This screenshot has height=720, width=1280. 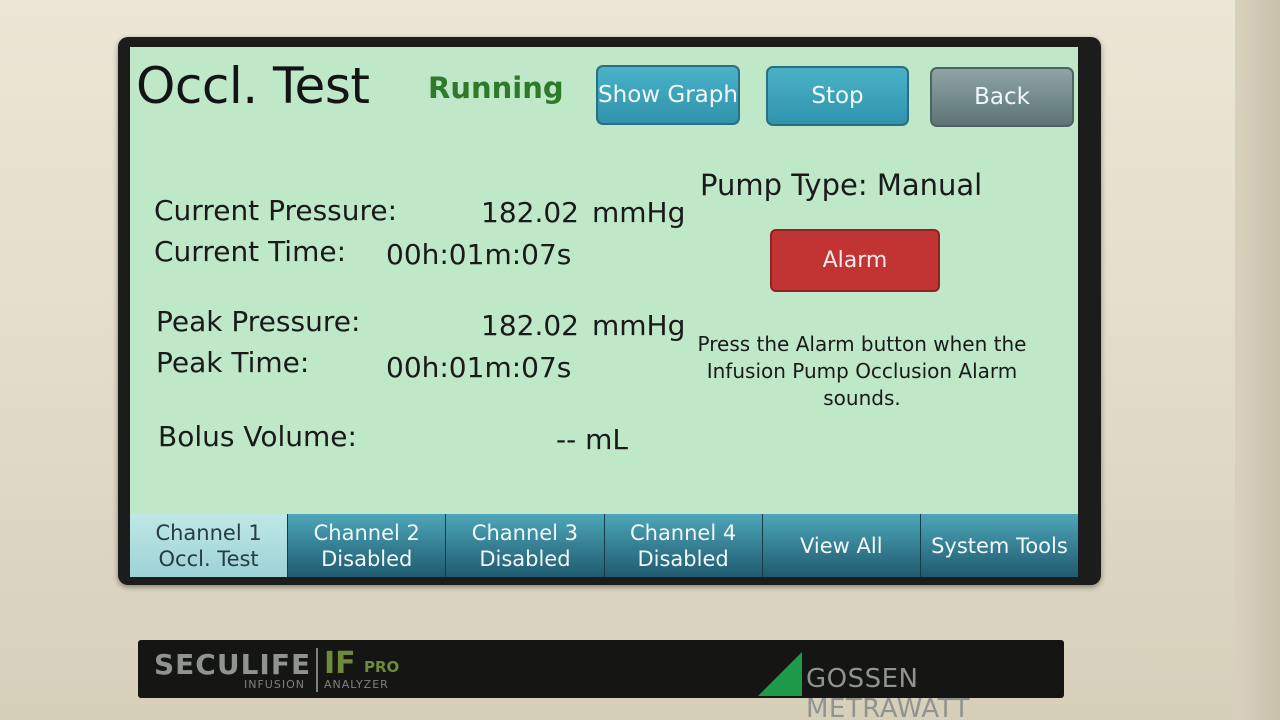 I want to click on current-pressure-value: 182.02, so click(x=530, y=212).